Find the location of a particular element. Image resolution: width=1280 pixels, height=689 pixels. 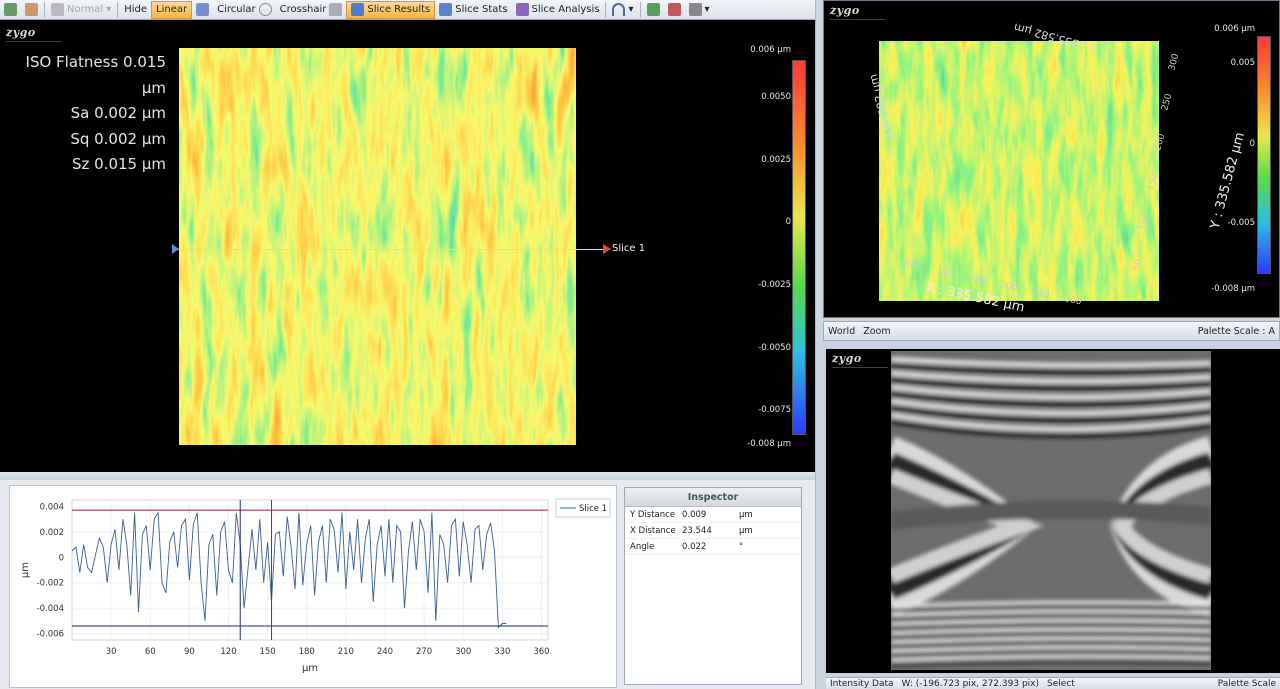

x-tick-3d: 200 is located at coordinates (1008, 286).